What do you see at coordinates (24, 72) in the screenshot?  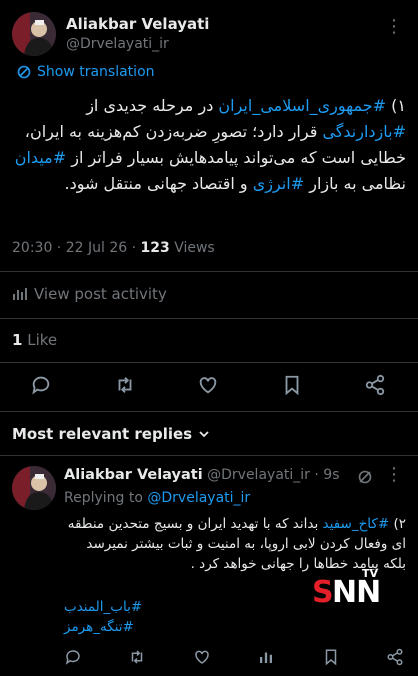 I see `translate-icon` at bounding box center [24, 72].